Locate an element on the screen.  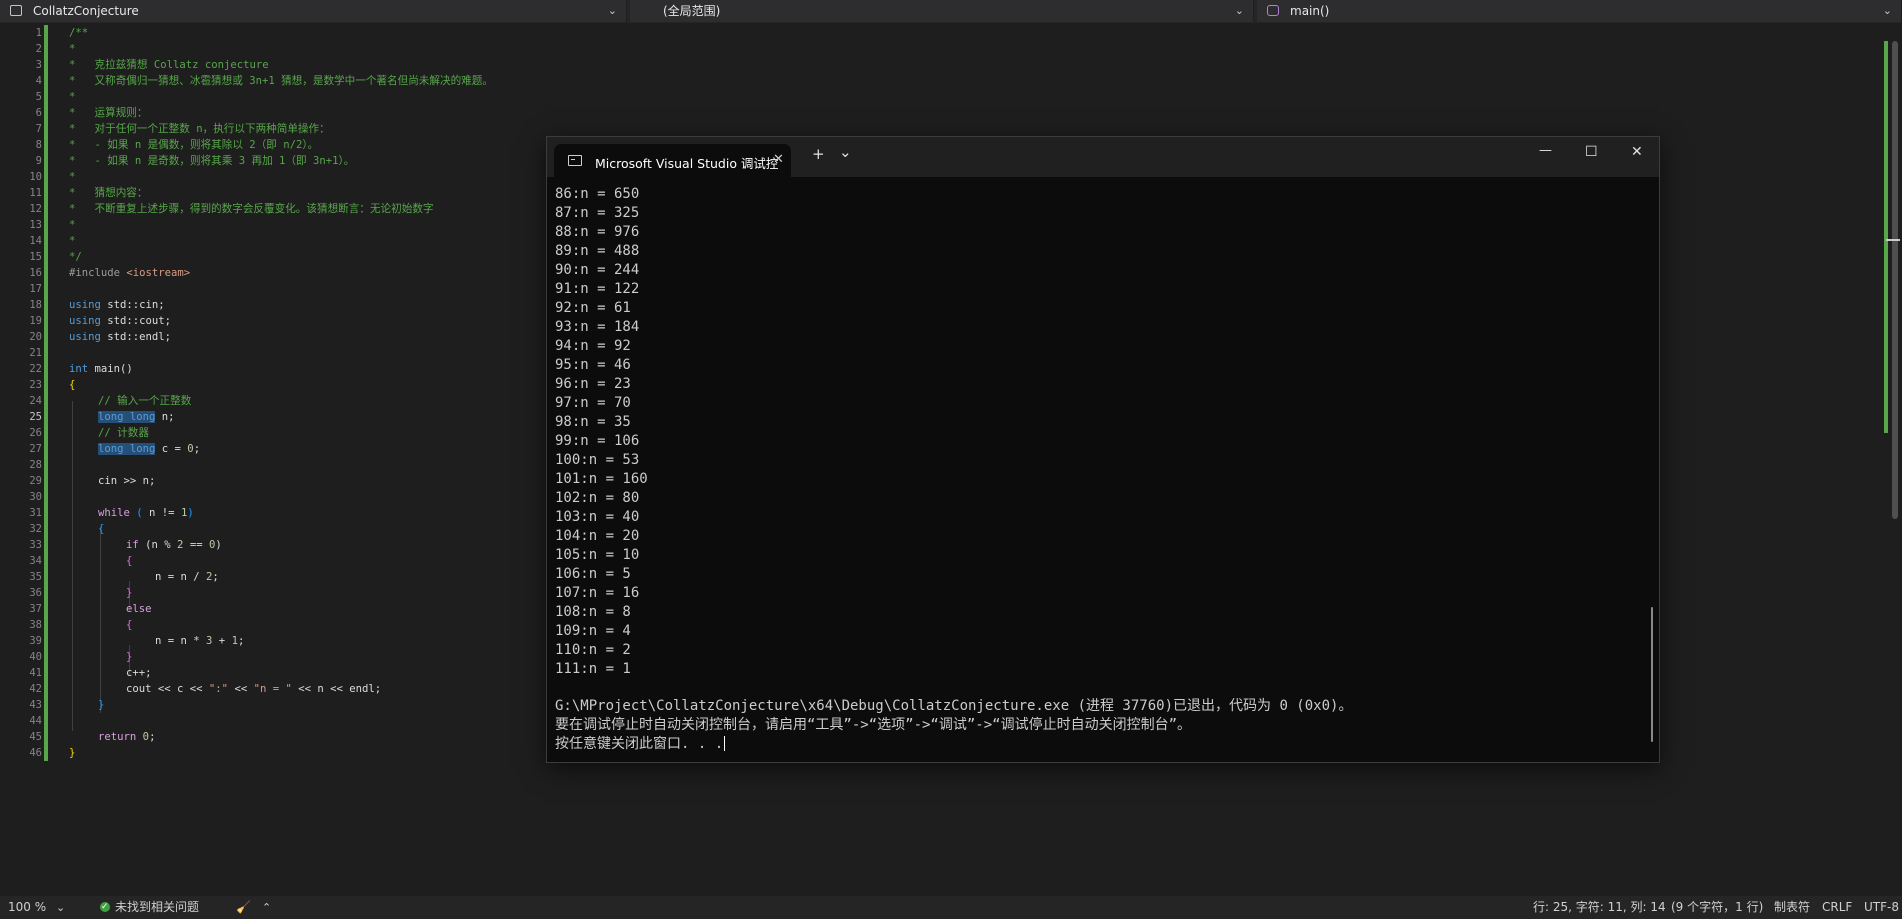
line-number: 5 is located at coordinates (38, 97).